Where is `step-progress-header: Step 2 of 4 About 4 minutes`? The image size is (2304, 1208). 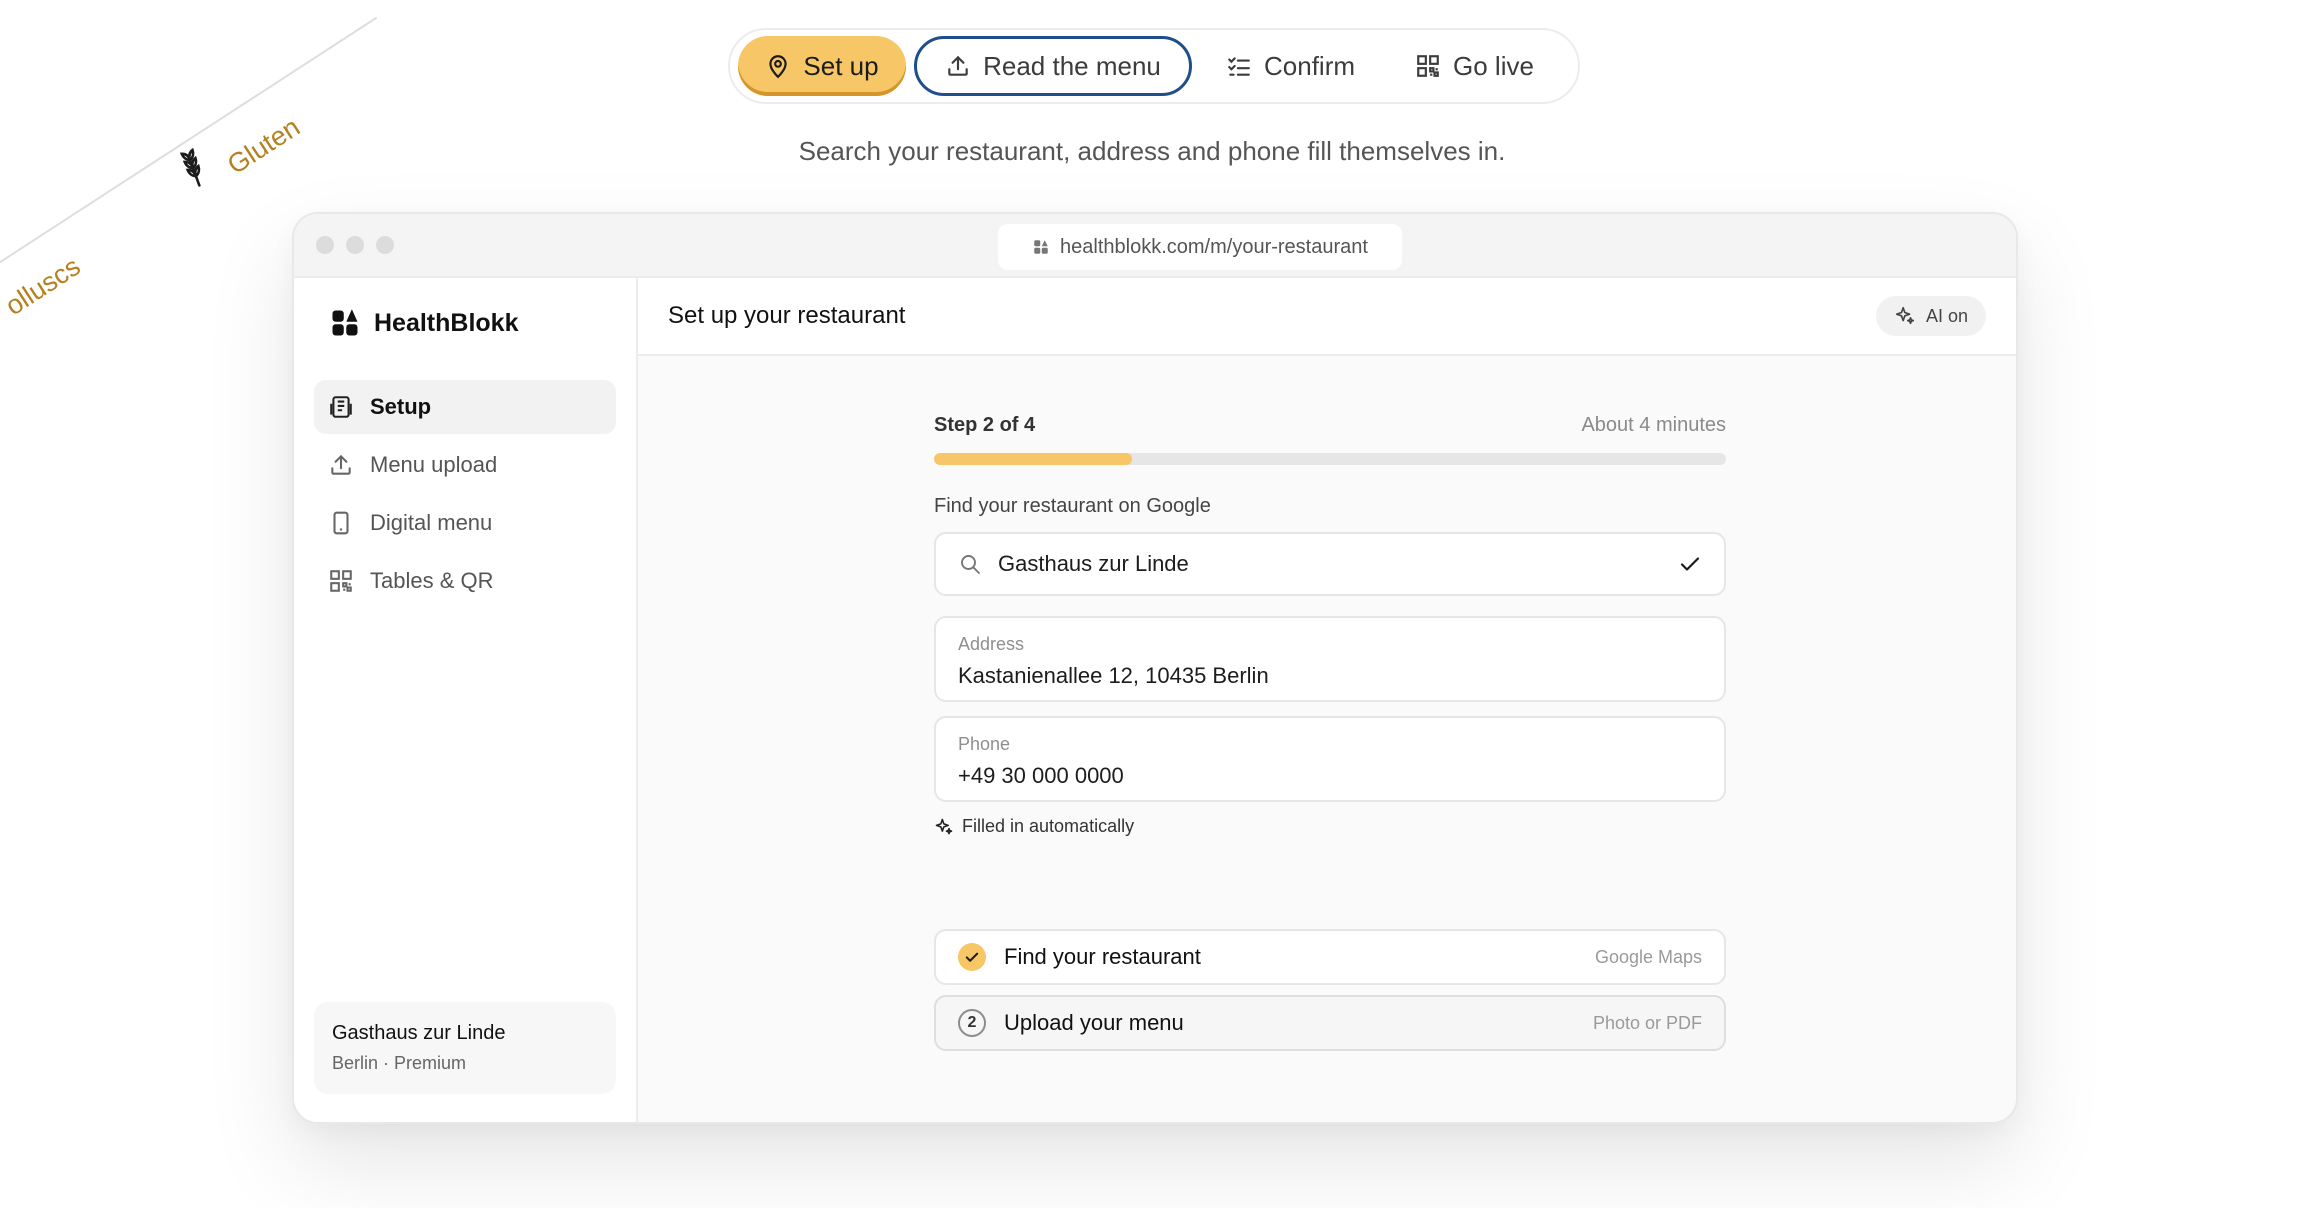 step-progress-header: Step 2 of 4 About 4 minutes is located at coordinates (1330, 425).